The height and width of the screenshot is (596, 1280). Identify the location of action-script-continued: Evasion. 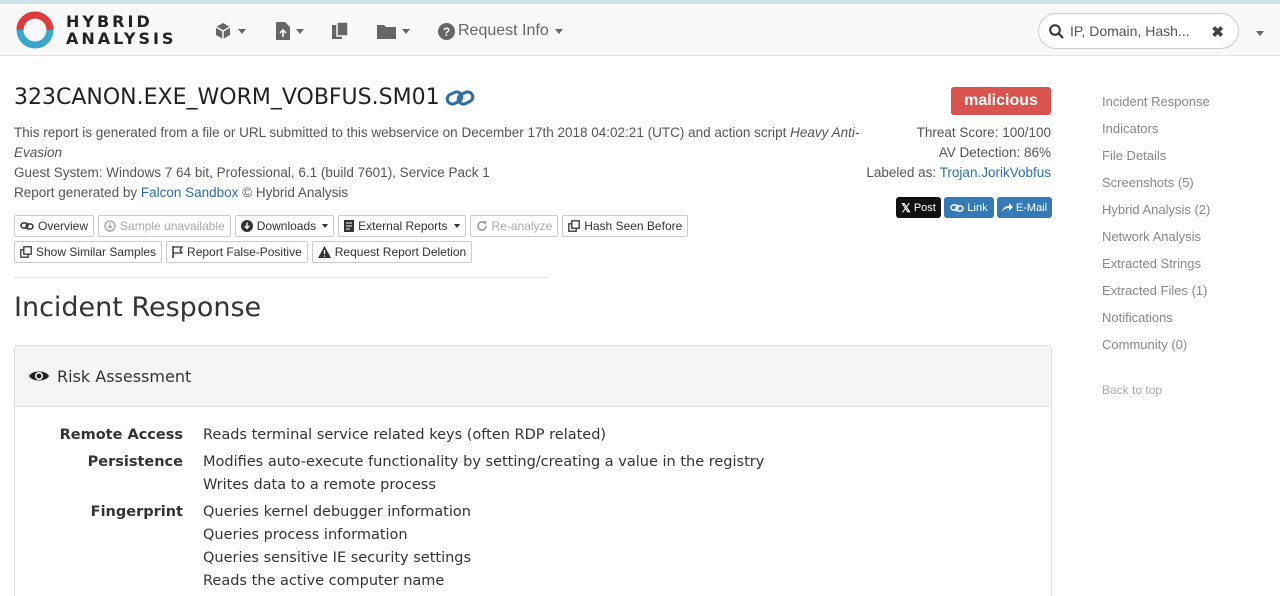
(38, 152).